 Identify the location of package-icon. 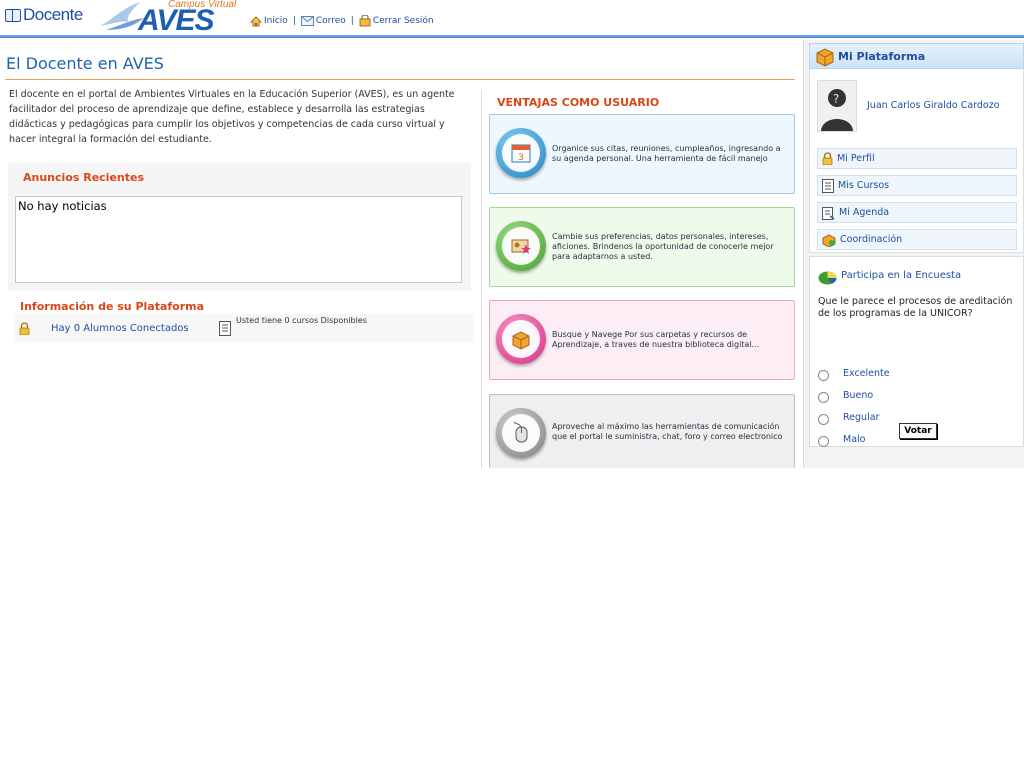
(521, 339).